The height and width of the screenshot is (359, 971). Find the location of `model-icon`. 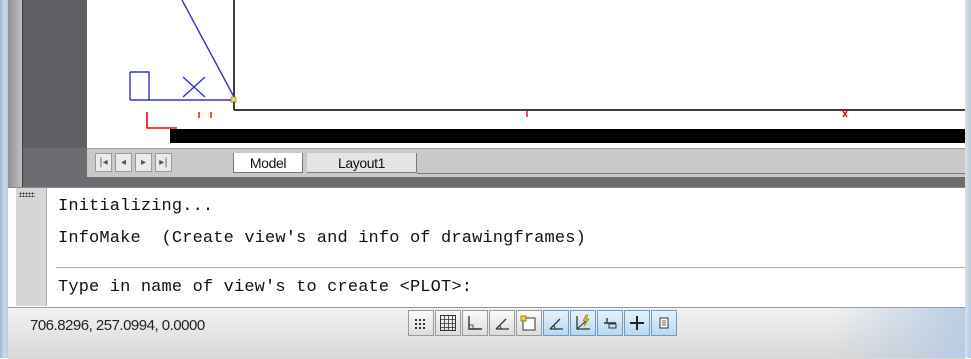

model-icon is located at coordinates (664, 323).